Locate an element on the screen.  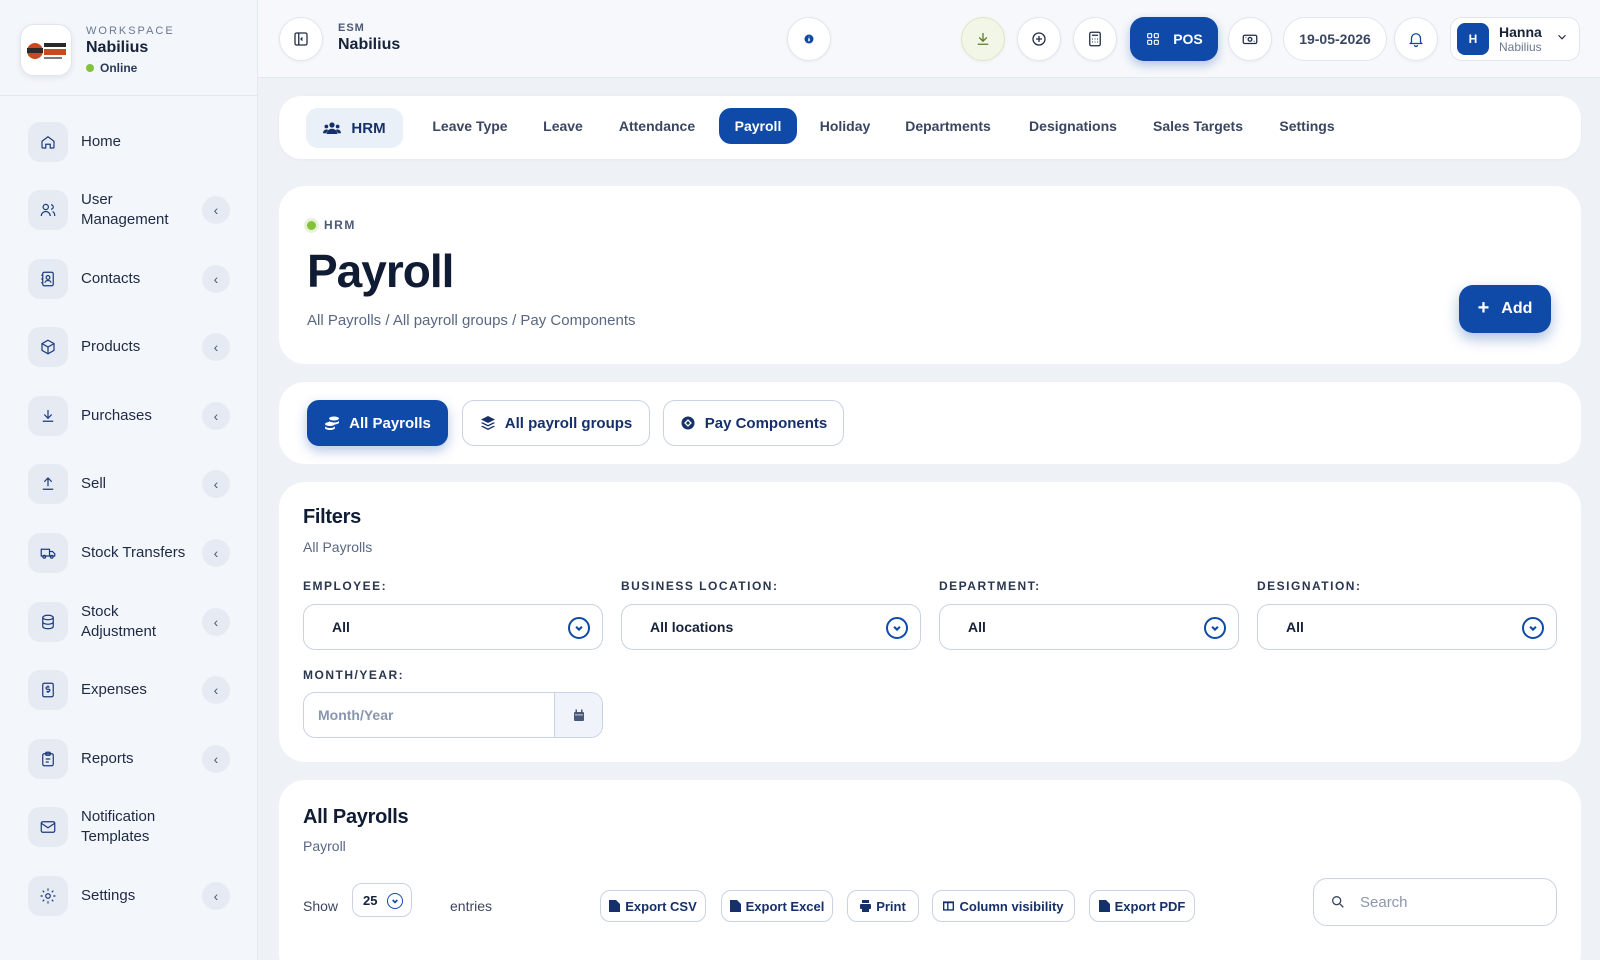
filters-title: Filters is located at coordinates (332, 517).